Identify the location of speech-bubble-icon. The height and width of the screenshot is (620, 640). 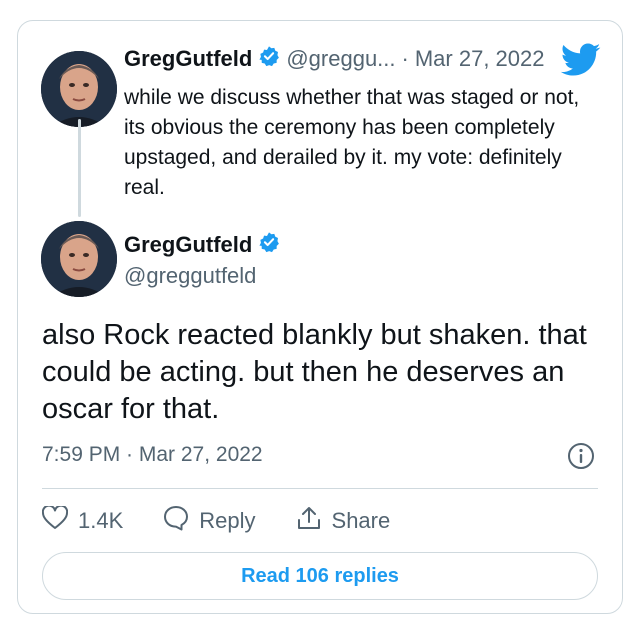
(176, 521).